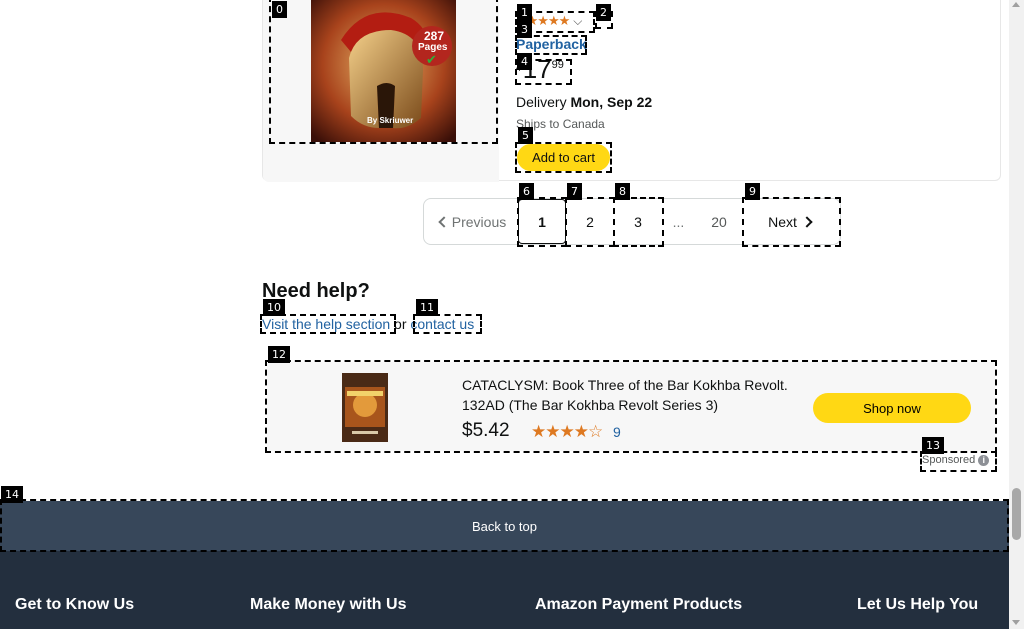  I want to click on star-rating-icon: ★★★★★, so click(543, 20).